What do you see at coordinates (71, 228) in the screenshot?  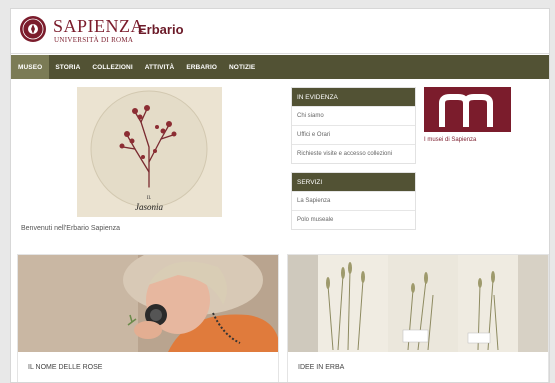 I see `hero-caption: Benvenuti nell'Erbario Sapienza` at bounding box center [71, 228].